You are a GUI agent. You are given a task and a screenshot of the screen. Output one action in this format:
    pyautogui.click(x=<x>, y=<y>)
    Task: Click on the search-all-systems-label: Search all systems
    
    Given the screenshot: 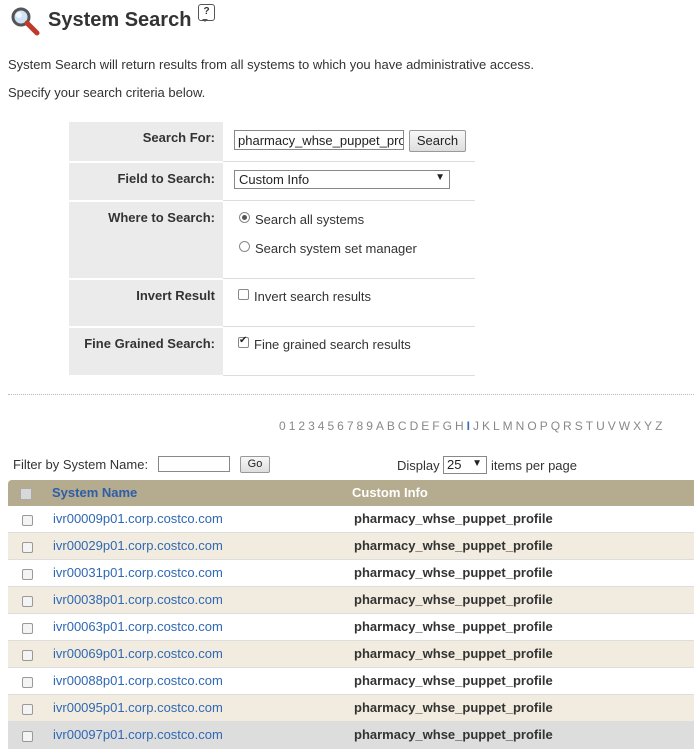 What is the action you would take?
    pyautogui.click(x=309, y=219)
    